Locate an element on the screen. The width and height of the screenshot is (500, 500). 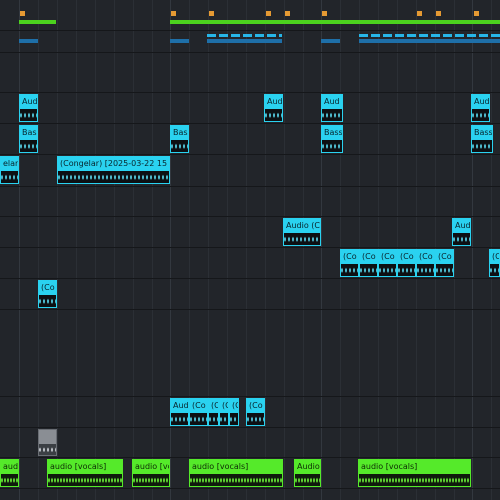
frozen-audio-clip: (Congelar) [2025-03-22 15 is located at coordinates (113, 170).